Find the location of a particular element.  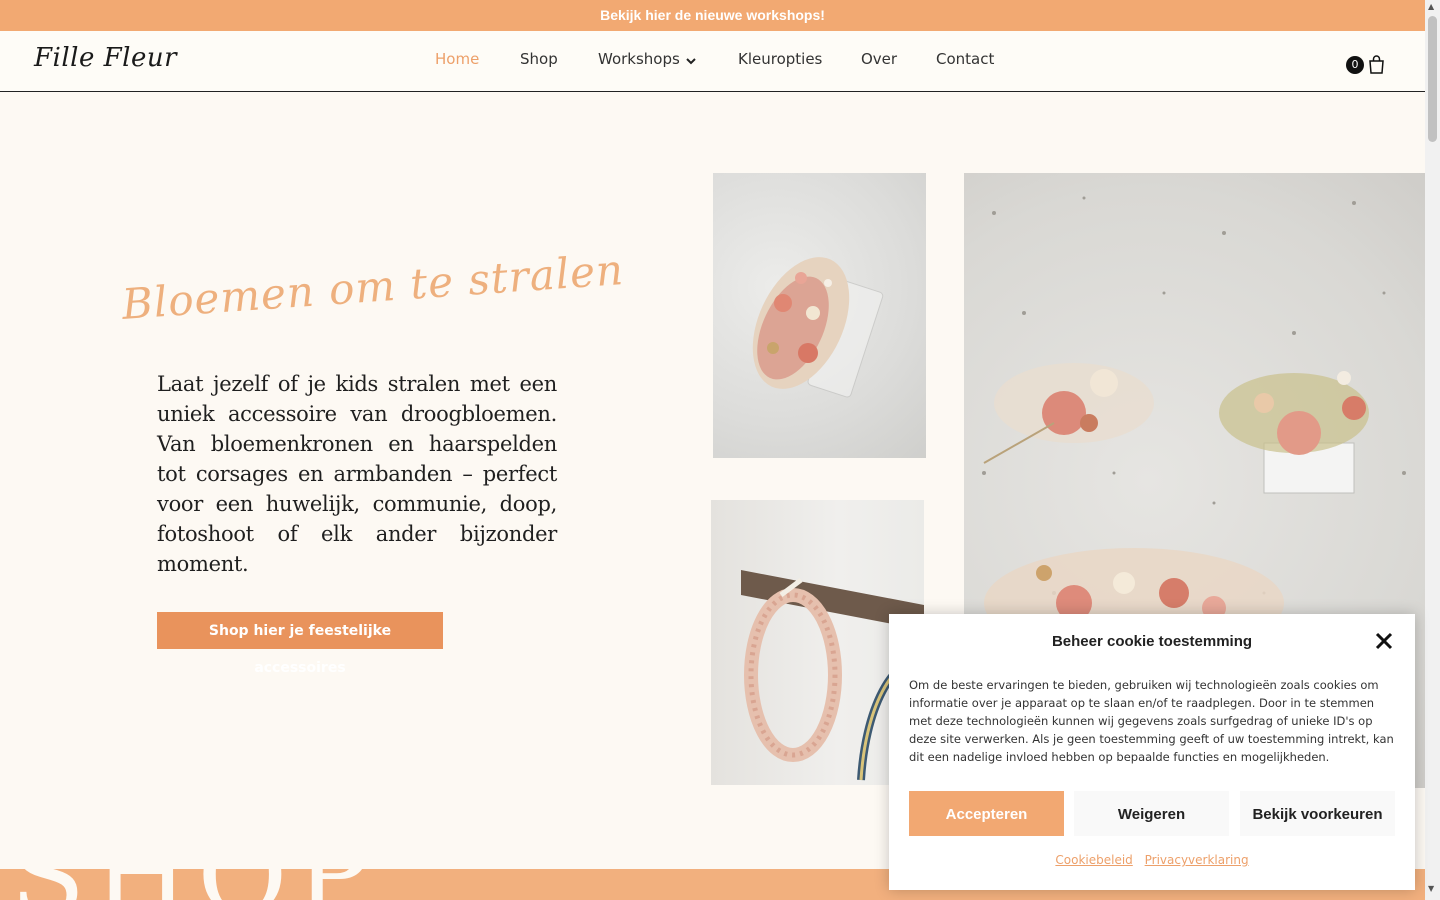

deny-cookies-button: Weigeren is located at coordinates (1151, 813).